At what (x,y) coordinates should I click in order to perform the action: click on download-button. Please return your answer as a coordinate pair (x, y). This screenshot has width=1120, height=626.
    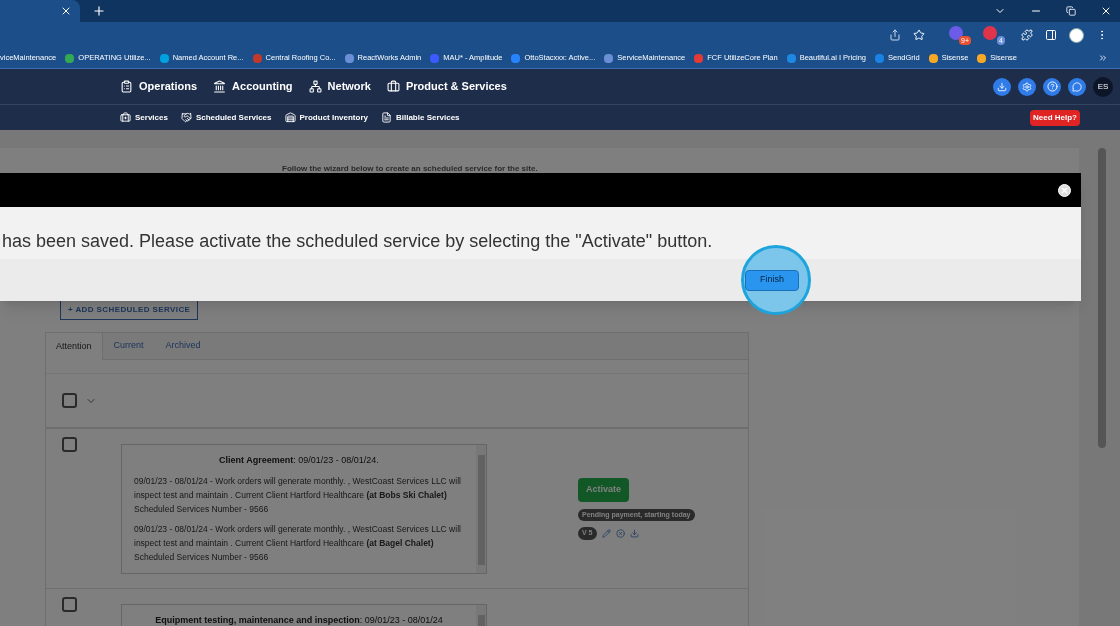
    Looking at the image, I should click on (1002, 86).